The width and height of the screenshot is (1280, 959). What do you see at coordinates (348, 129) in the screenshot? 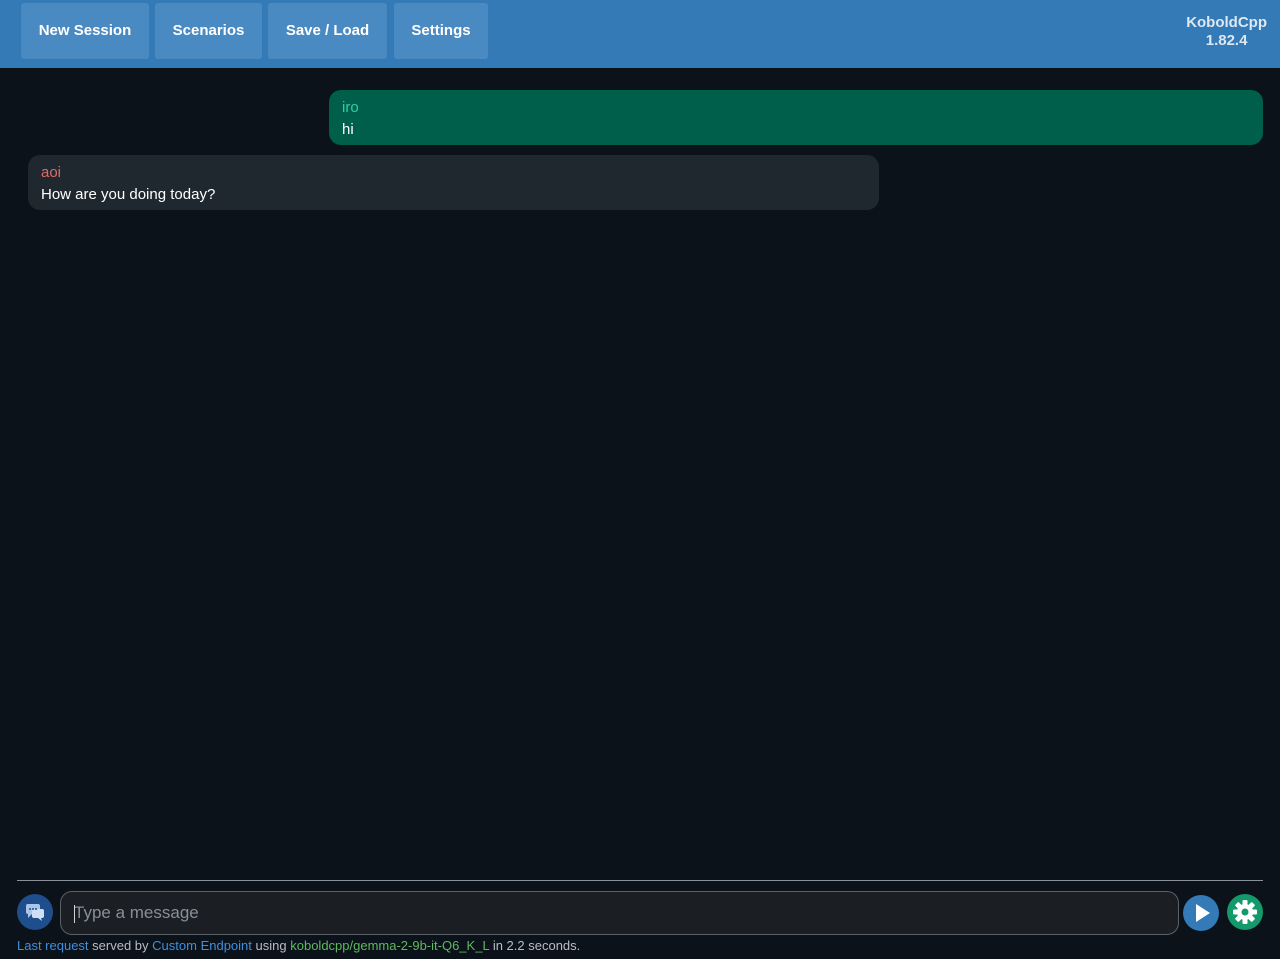
I see `message-text: hi` at bounding box center [348, 129].